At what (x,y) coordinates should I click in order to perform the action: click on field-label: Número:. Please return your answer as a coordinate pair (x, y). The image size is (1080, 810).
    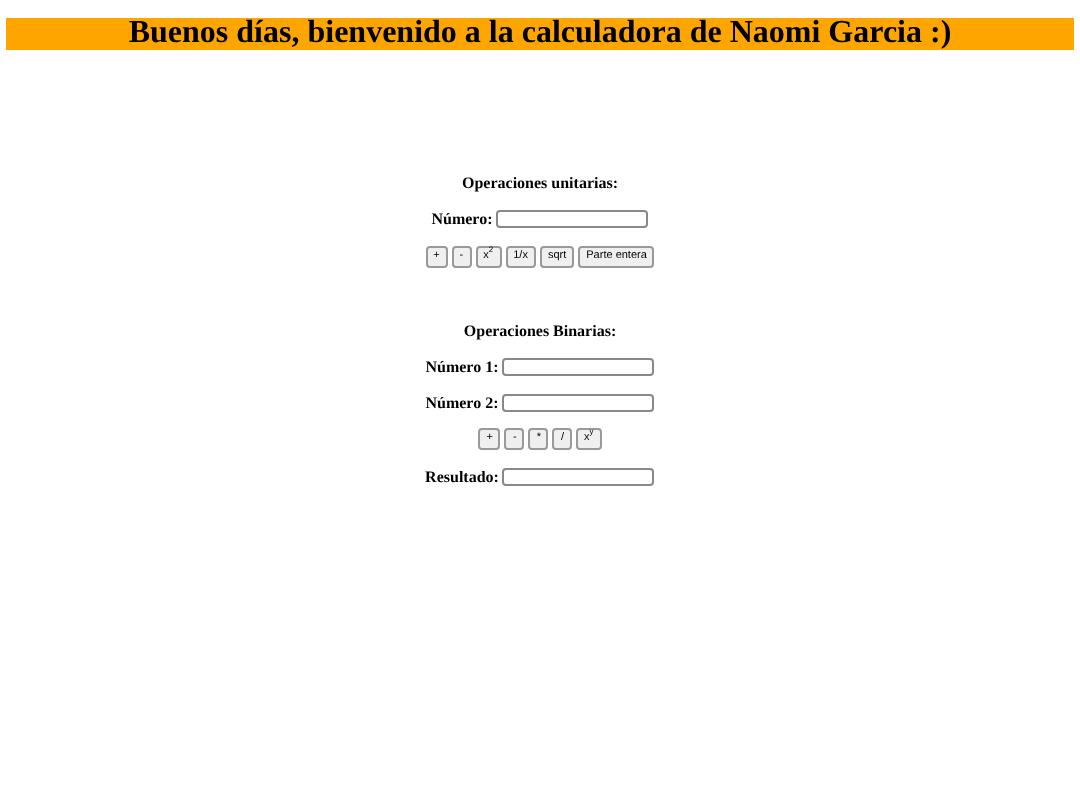
    Looking at the image, I should click on (462, 219).